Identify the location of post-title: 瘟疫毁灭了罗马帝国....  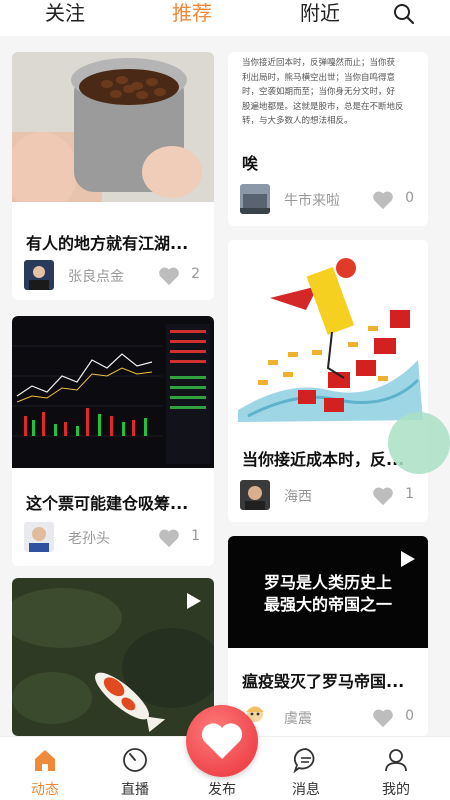
(323, 681).